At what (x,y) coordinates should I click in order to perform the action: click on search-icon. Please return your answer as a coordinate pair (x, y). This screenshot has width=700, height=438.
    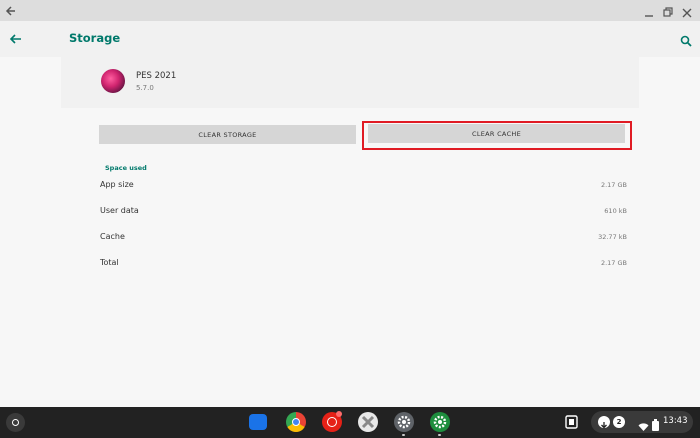
    Looking at the image, I should click on (686, 41).